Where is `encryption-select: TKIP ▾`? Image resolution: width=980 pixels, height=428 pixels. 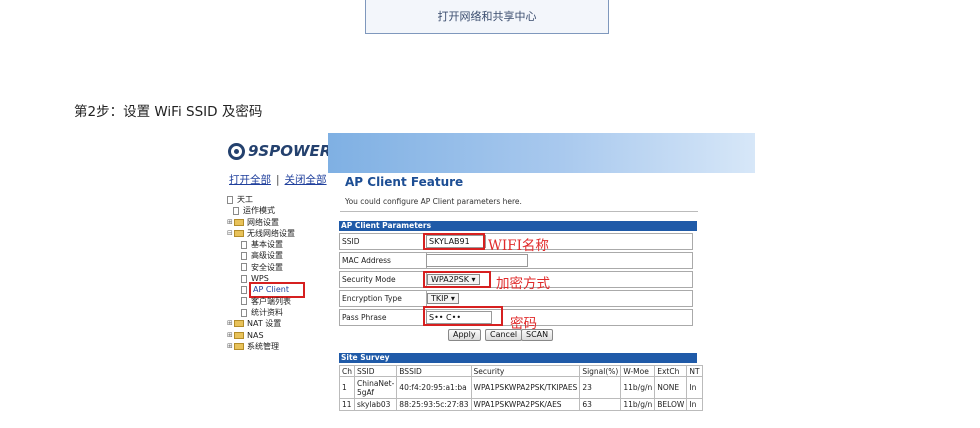 encryption-select: TKIP ▾ is located at coordinates (443, 298).